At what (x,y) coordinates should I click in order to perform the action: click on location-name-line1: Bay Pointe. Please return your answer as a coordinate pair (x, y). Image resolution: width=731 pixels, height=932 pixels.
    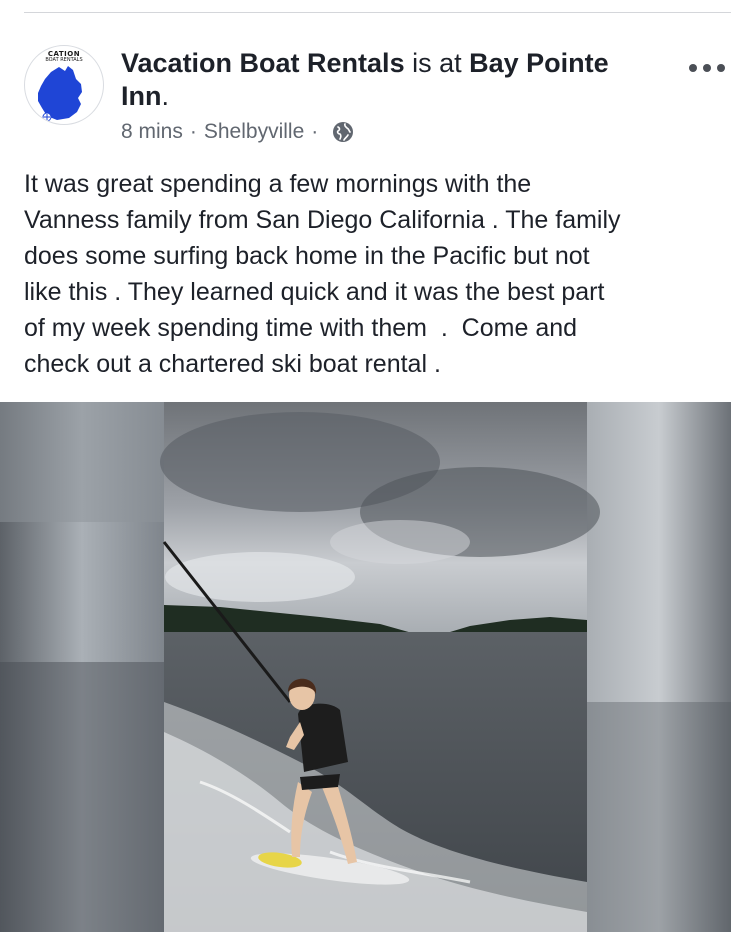
    Looking at the image, I should click on (539, 63).